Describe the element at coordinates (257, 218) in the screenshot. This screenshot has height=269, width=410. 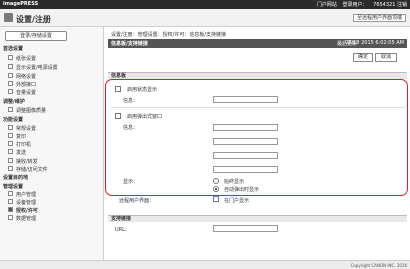
I see `section-header-support-link: 支持链接` at that location.